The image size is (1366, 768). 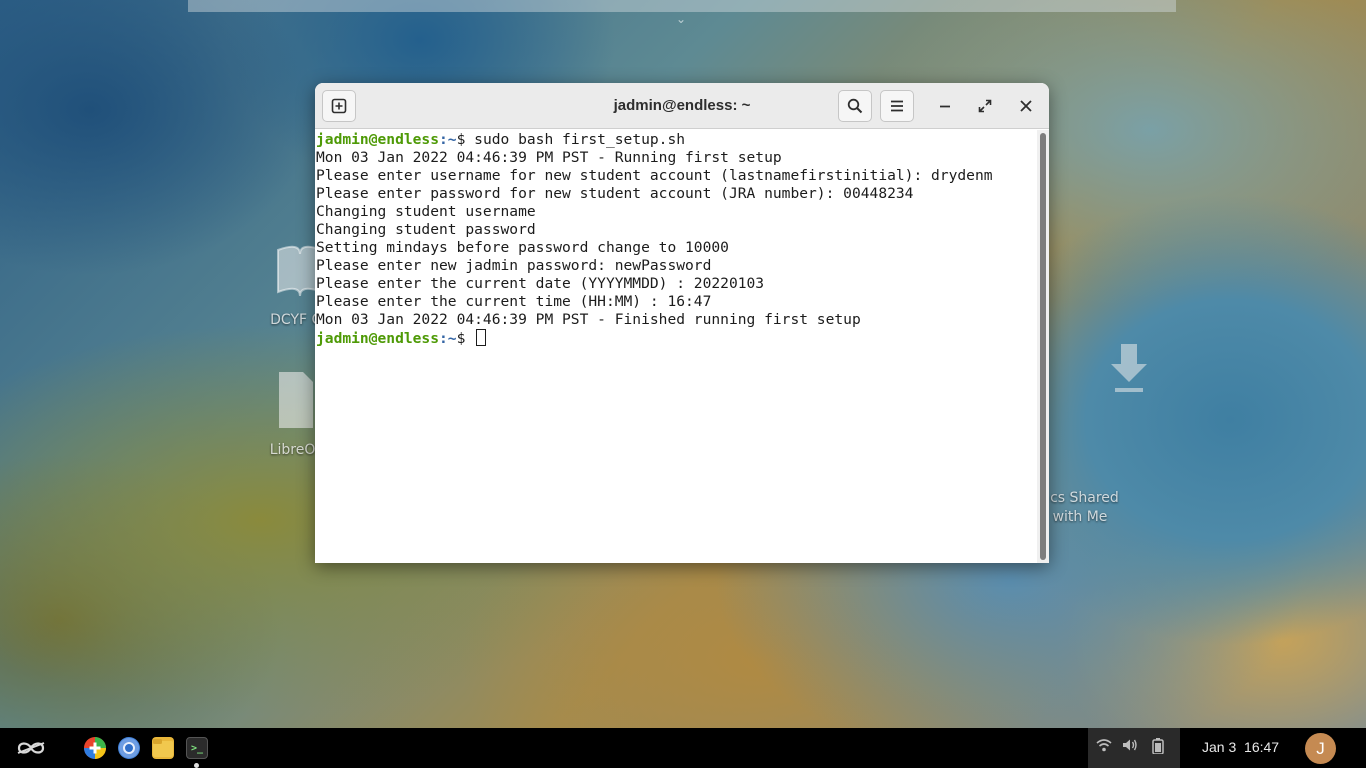 I want to click on battery-icon, so click(x=1158, y=748).